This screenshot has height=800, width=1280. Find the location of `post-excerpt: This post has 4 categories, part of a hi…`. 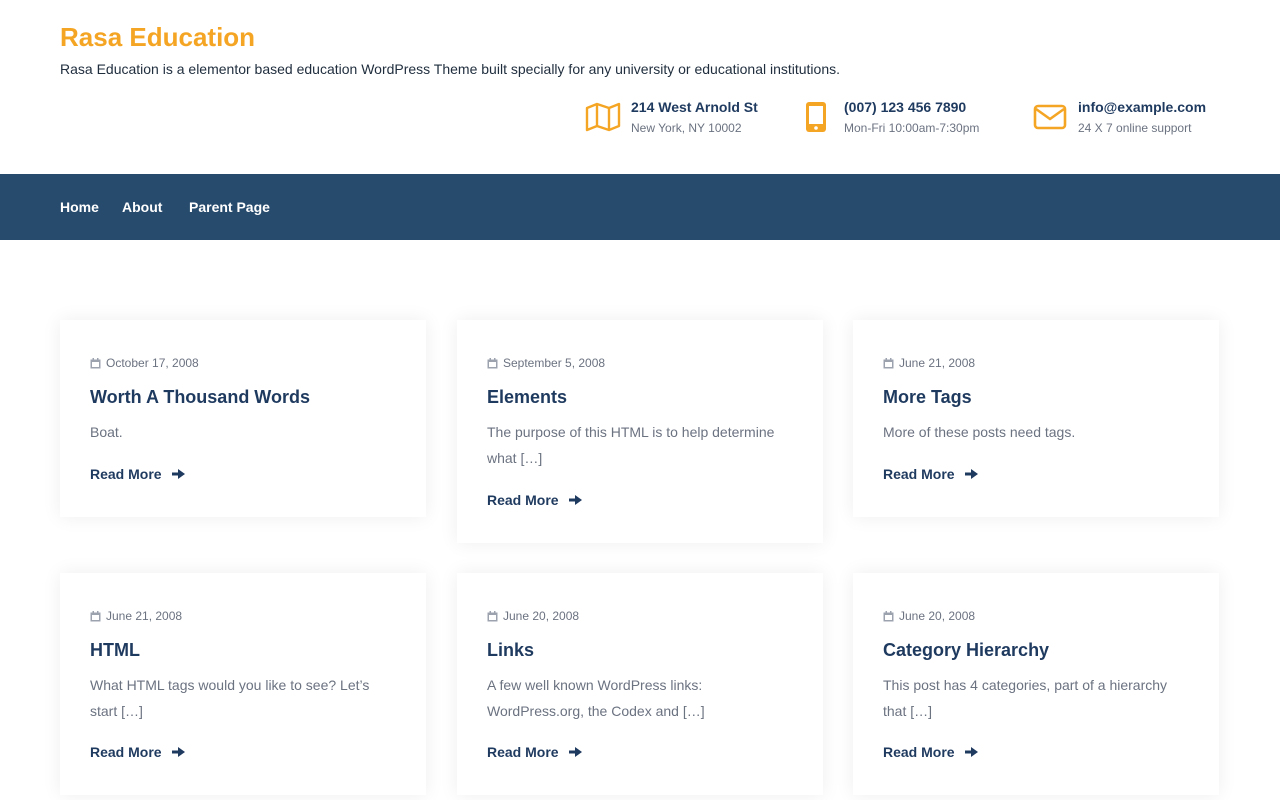

post-excerpt: This post has 4 categories, part of a hi… is located at coordinates (1025, 698).